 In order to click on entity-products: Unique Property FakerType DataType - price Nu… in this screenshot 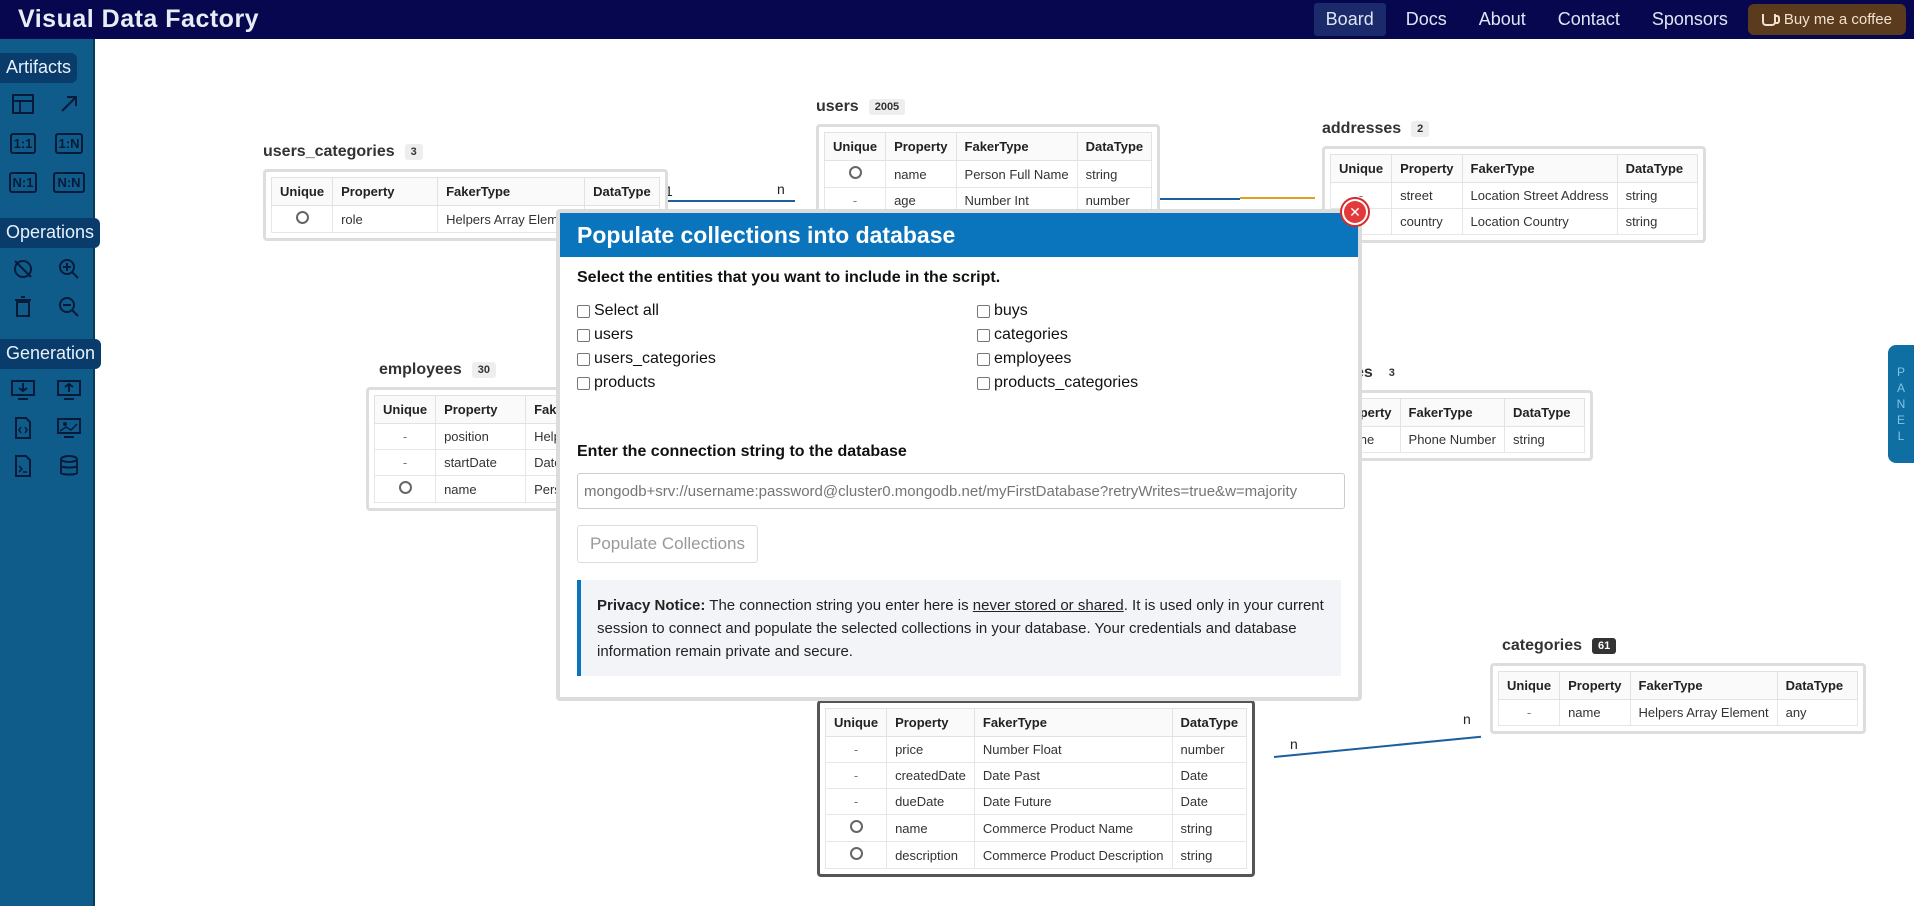, I will do `click(1036, 788)`.